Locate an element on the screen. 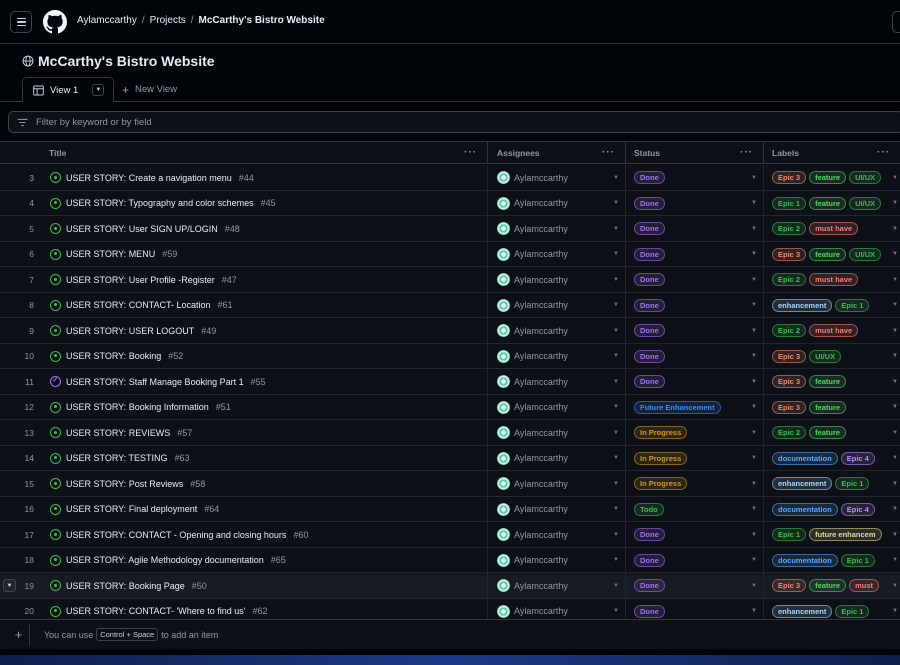 Image resolution: width=900 pixels, height=665 pixels. title-cell: USER STORY: Booking Page #50 is located at coordinates (264, 585).